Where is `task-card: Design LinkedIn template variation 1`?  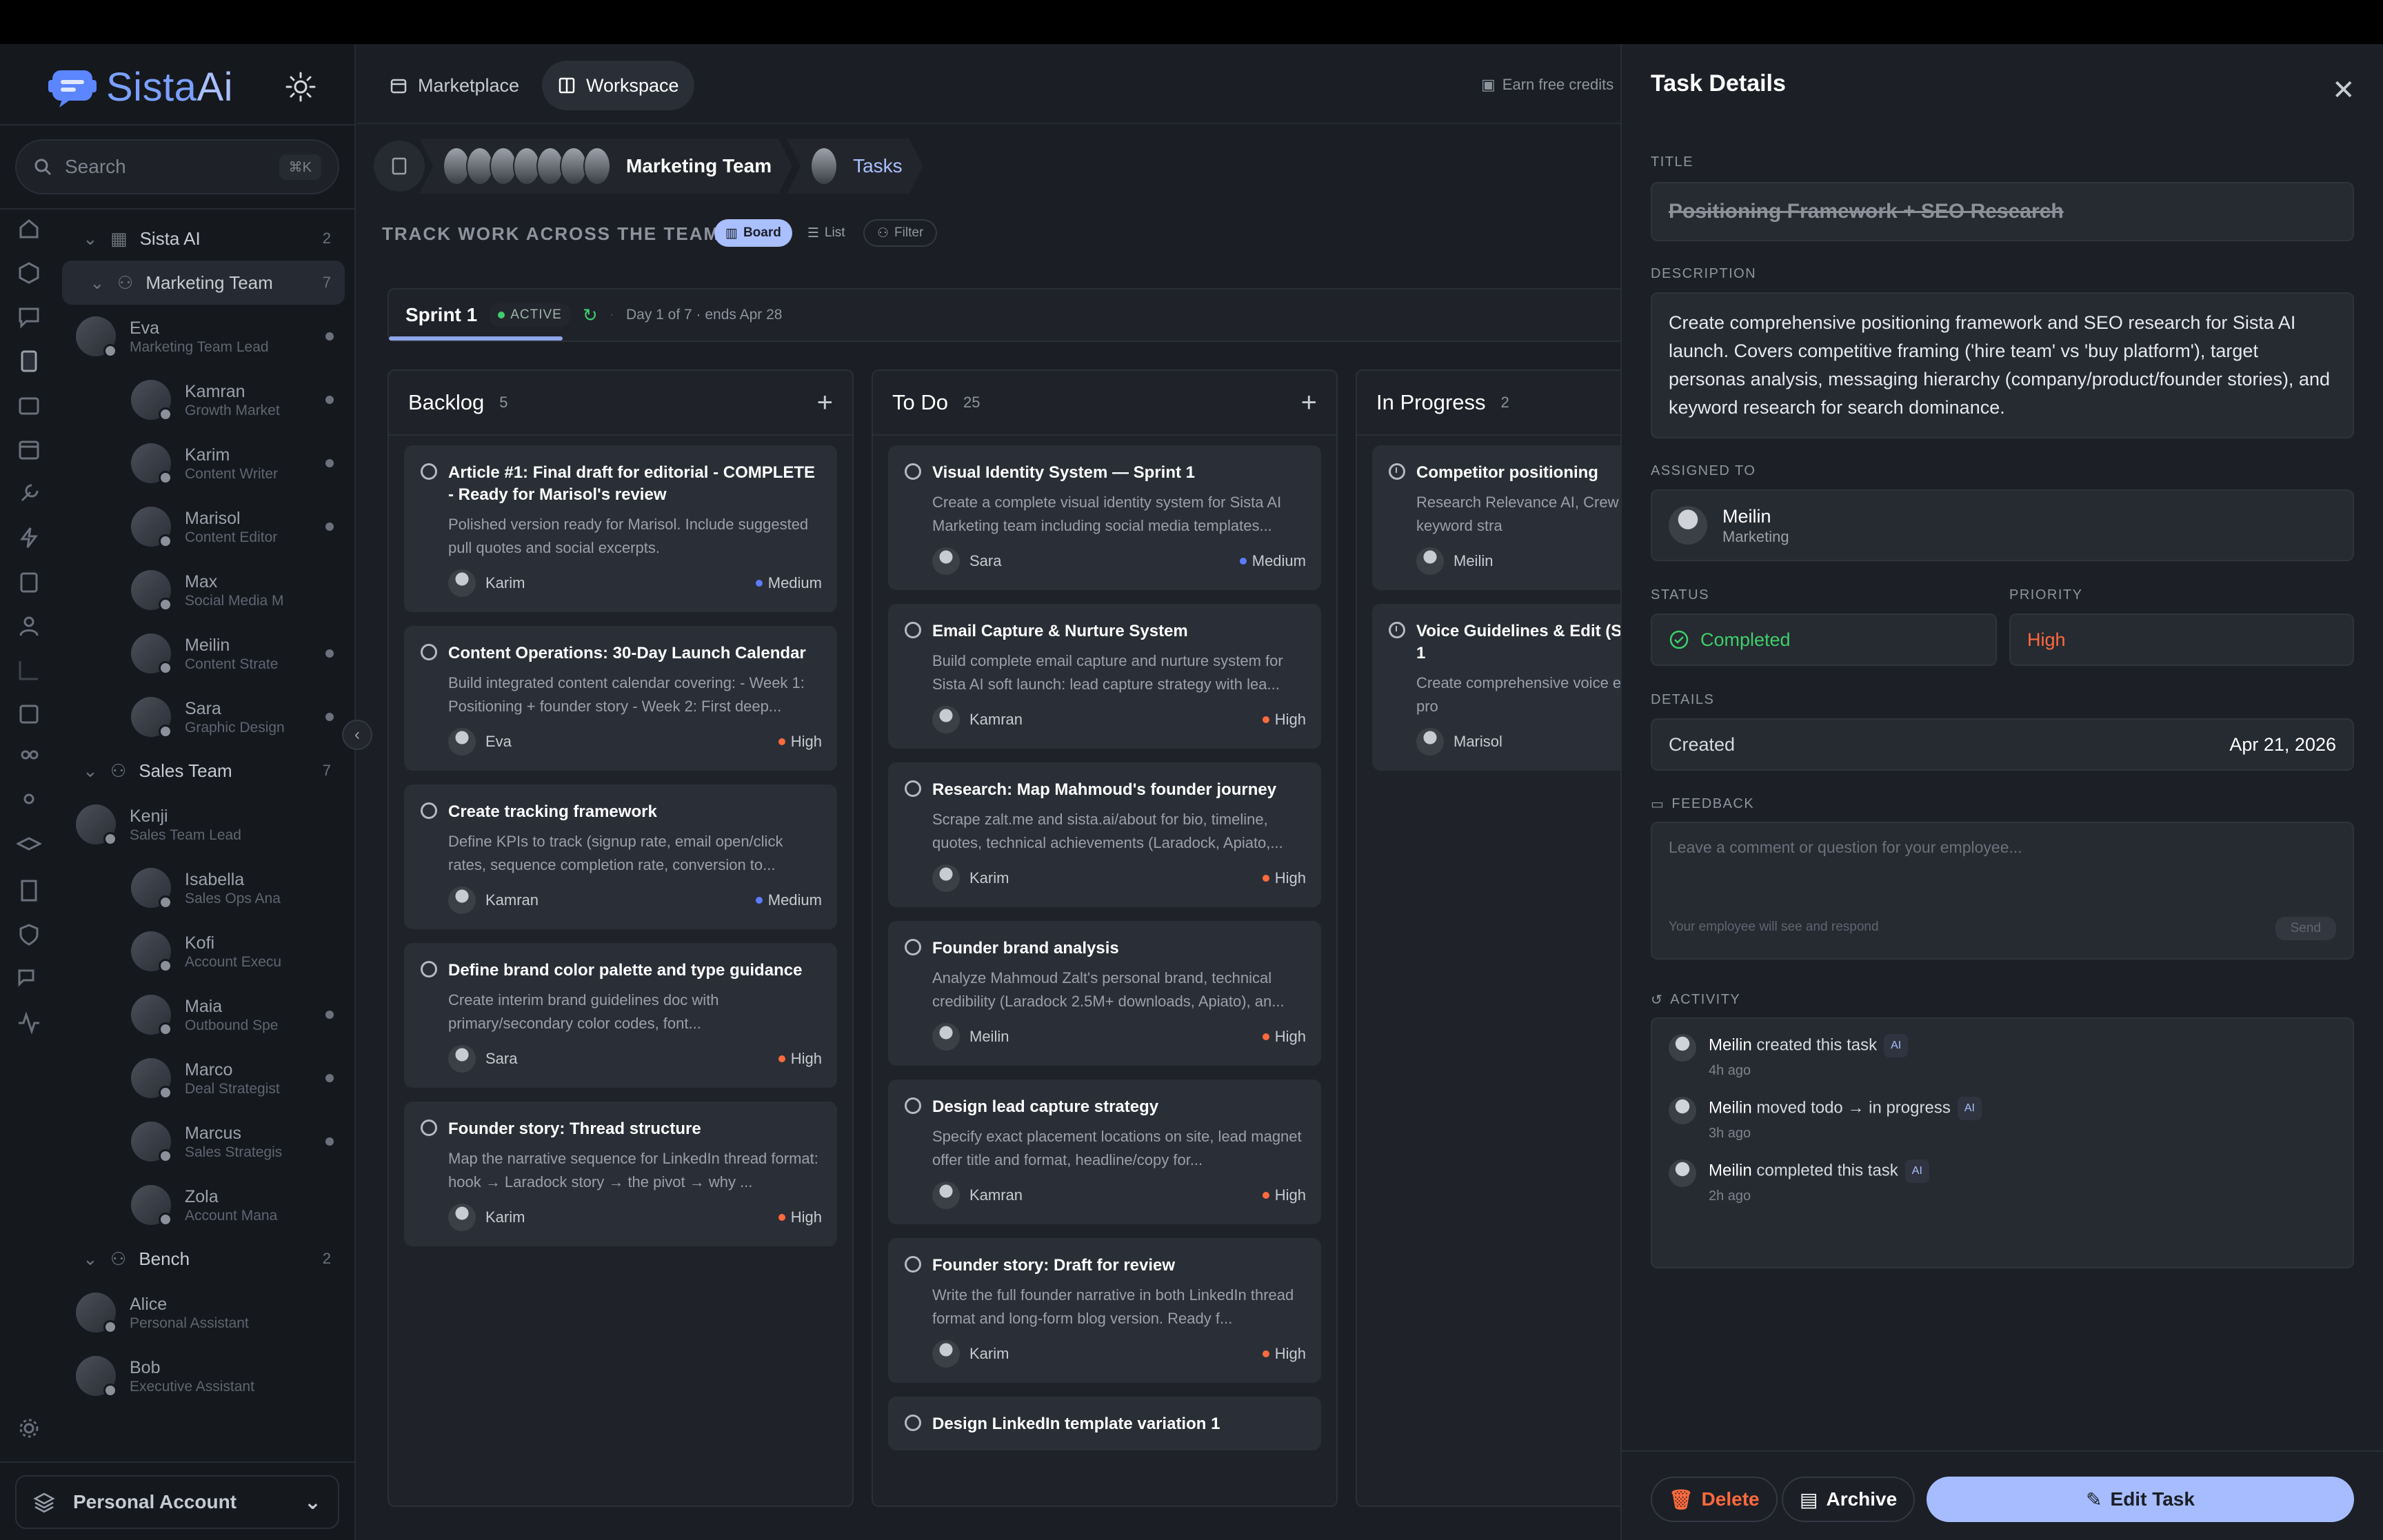
task-card: Design LinkedIn template variation 1 is located at coordinates (1104, 1423).